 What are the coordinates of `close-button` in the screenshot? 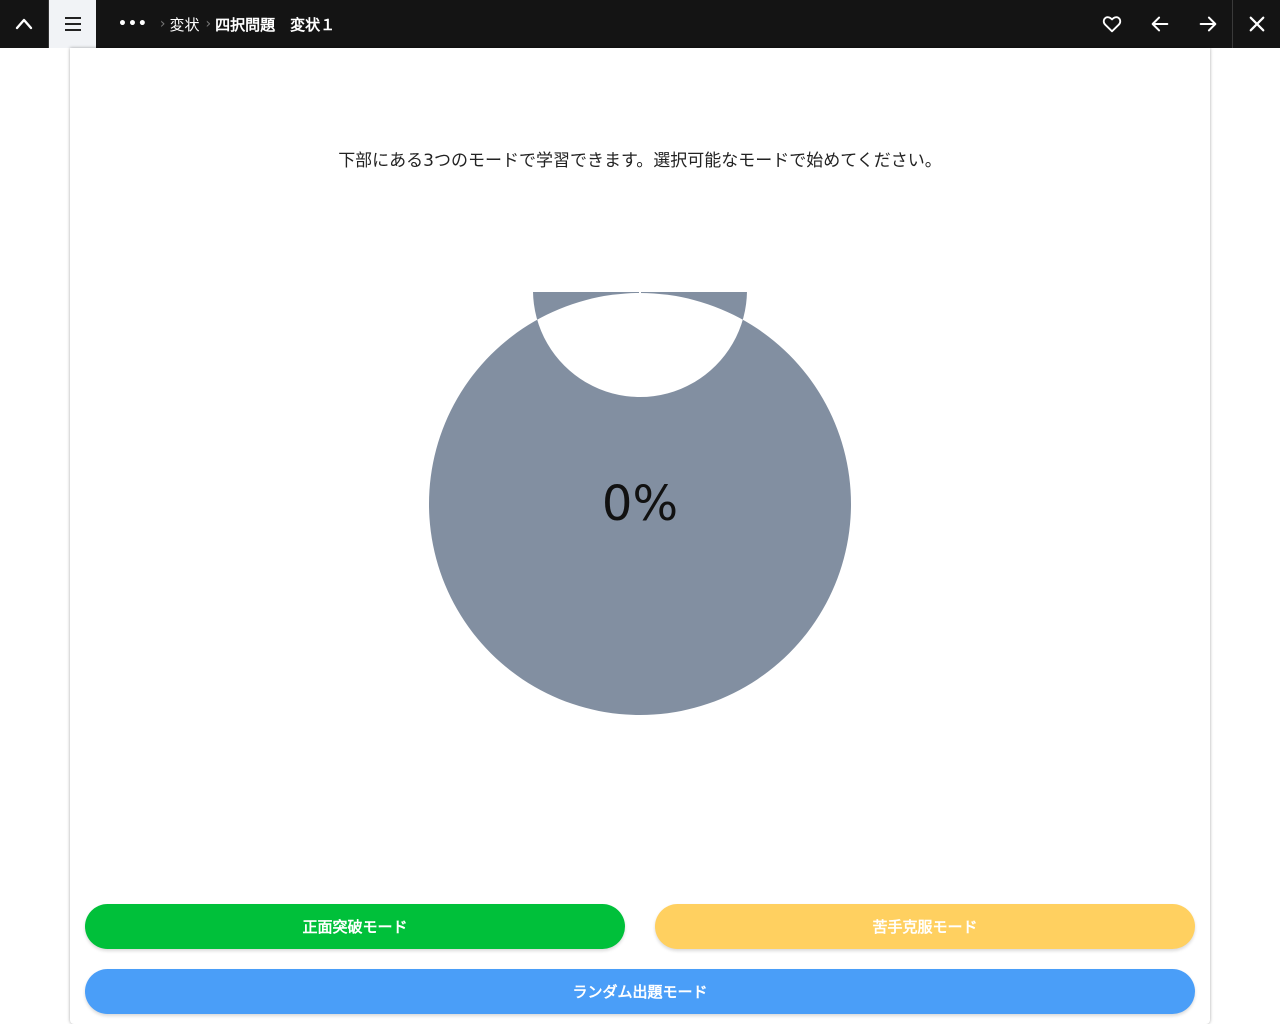 It's located at (1256, 24).